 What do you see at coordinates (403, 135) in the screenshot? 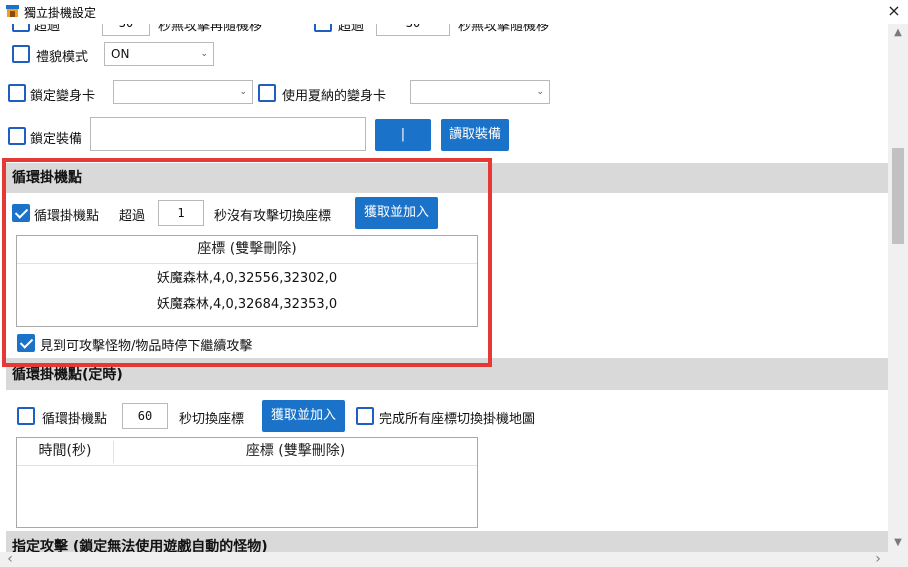
I see `pipe-button: |` at bounding box center [403, 135].